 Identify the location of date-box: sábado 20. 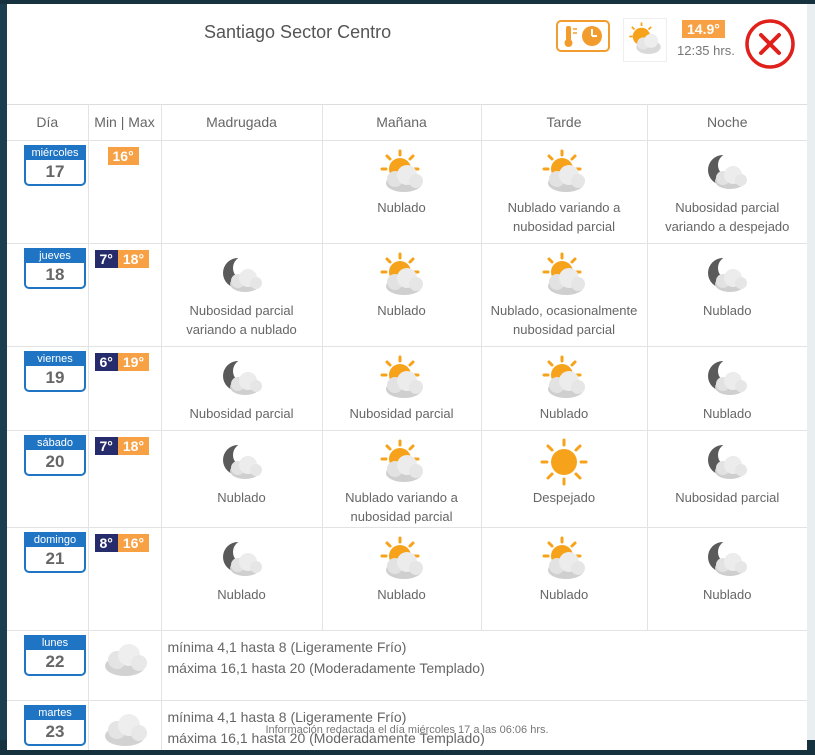
(55, 455).